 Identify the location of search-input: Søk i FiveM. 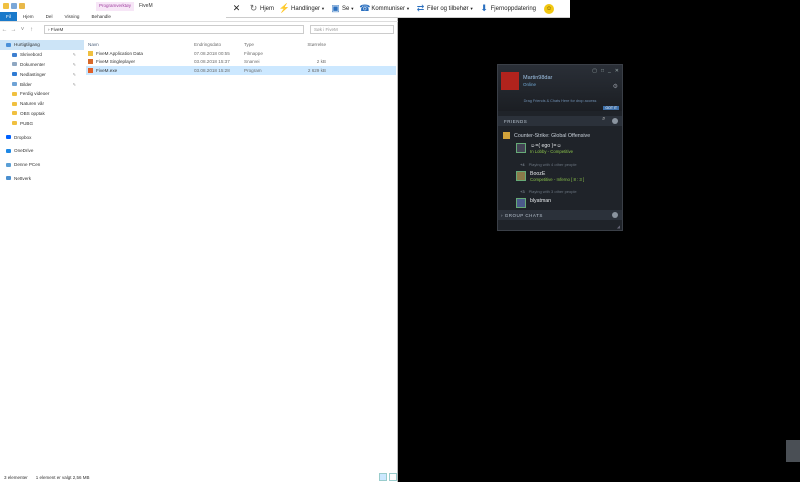
(352, 29).